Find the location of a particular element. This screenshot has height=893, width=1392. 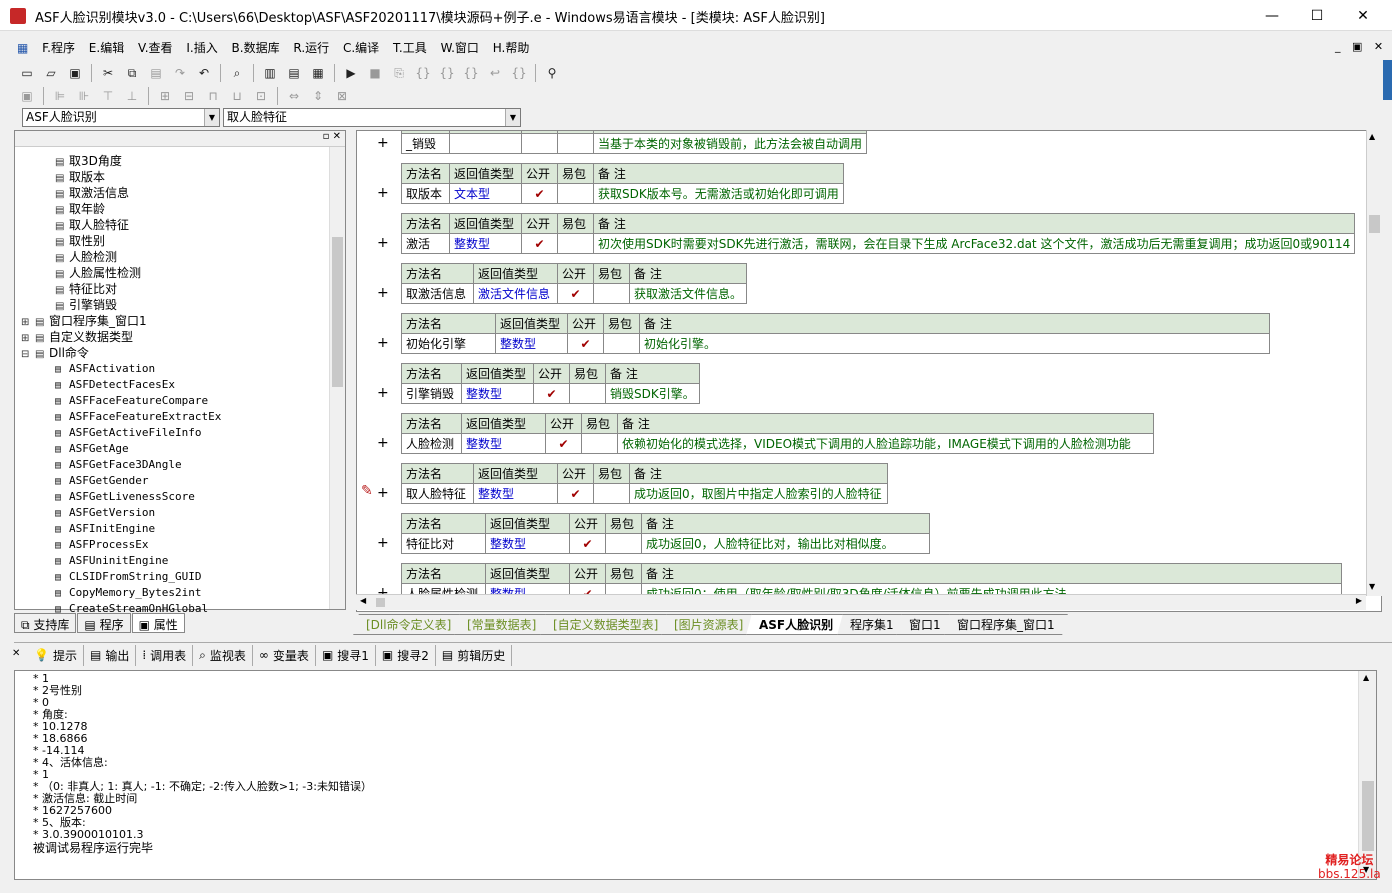

tree-dll-item: ▤ ASFGetAge is located at coordinates (92, 449).